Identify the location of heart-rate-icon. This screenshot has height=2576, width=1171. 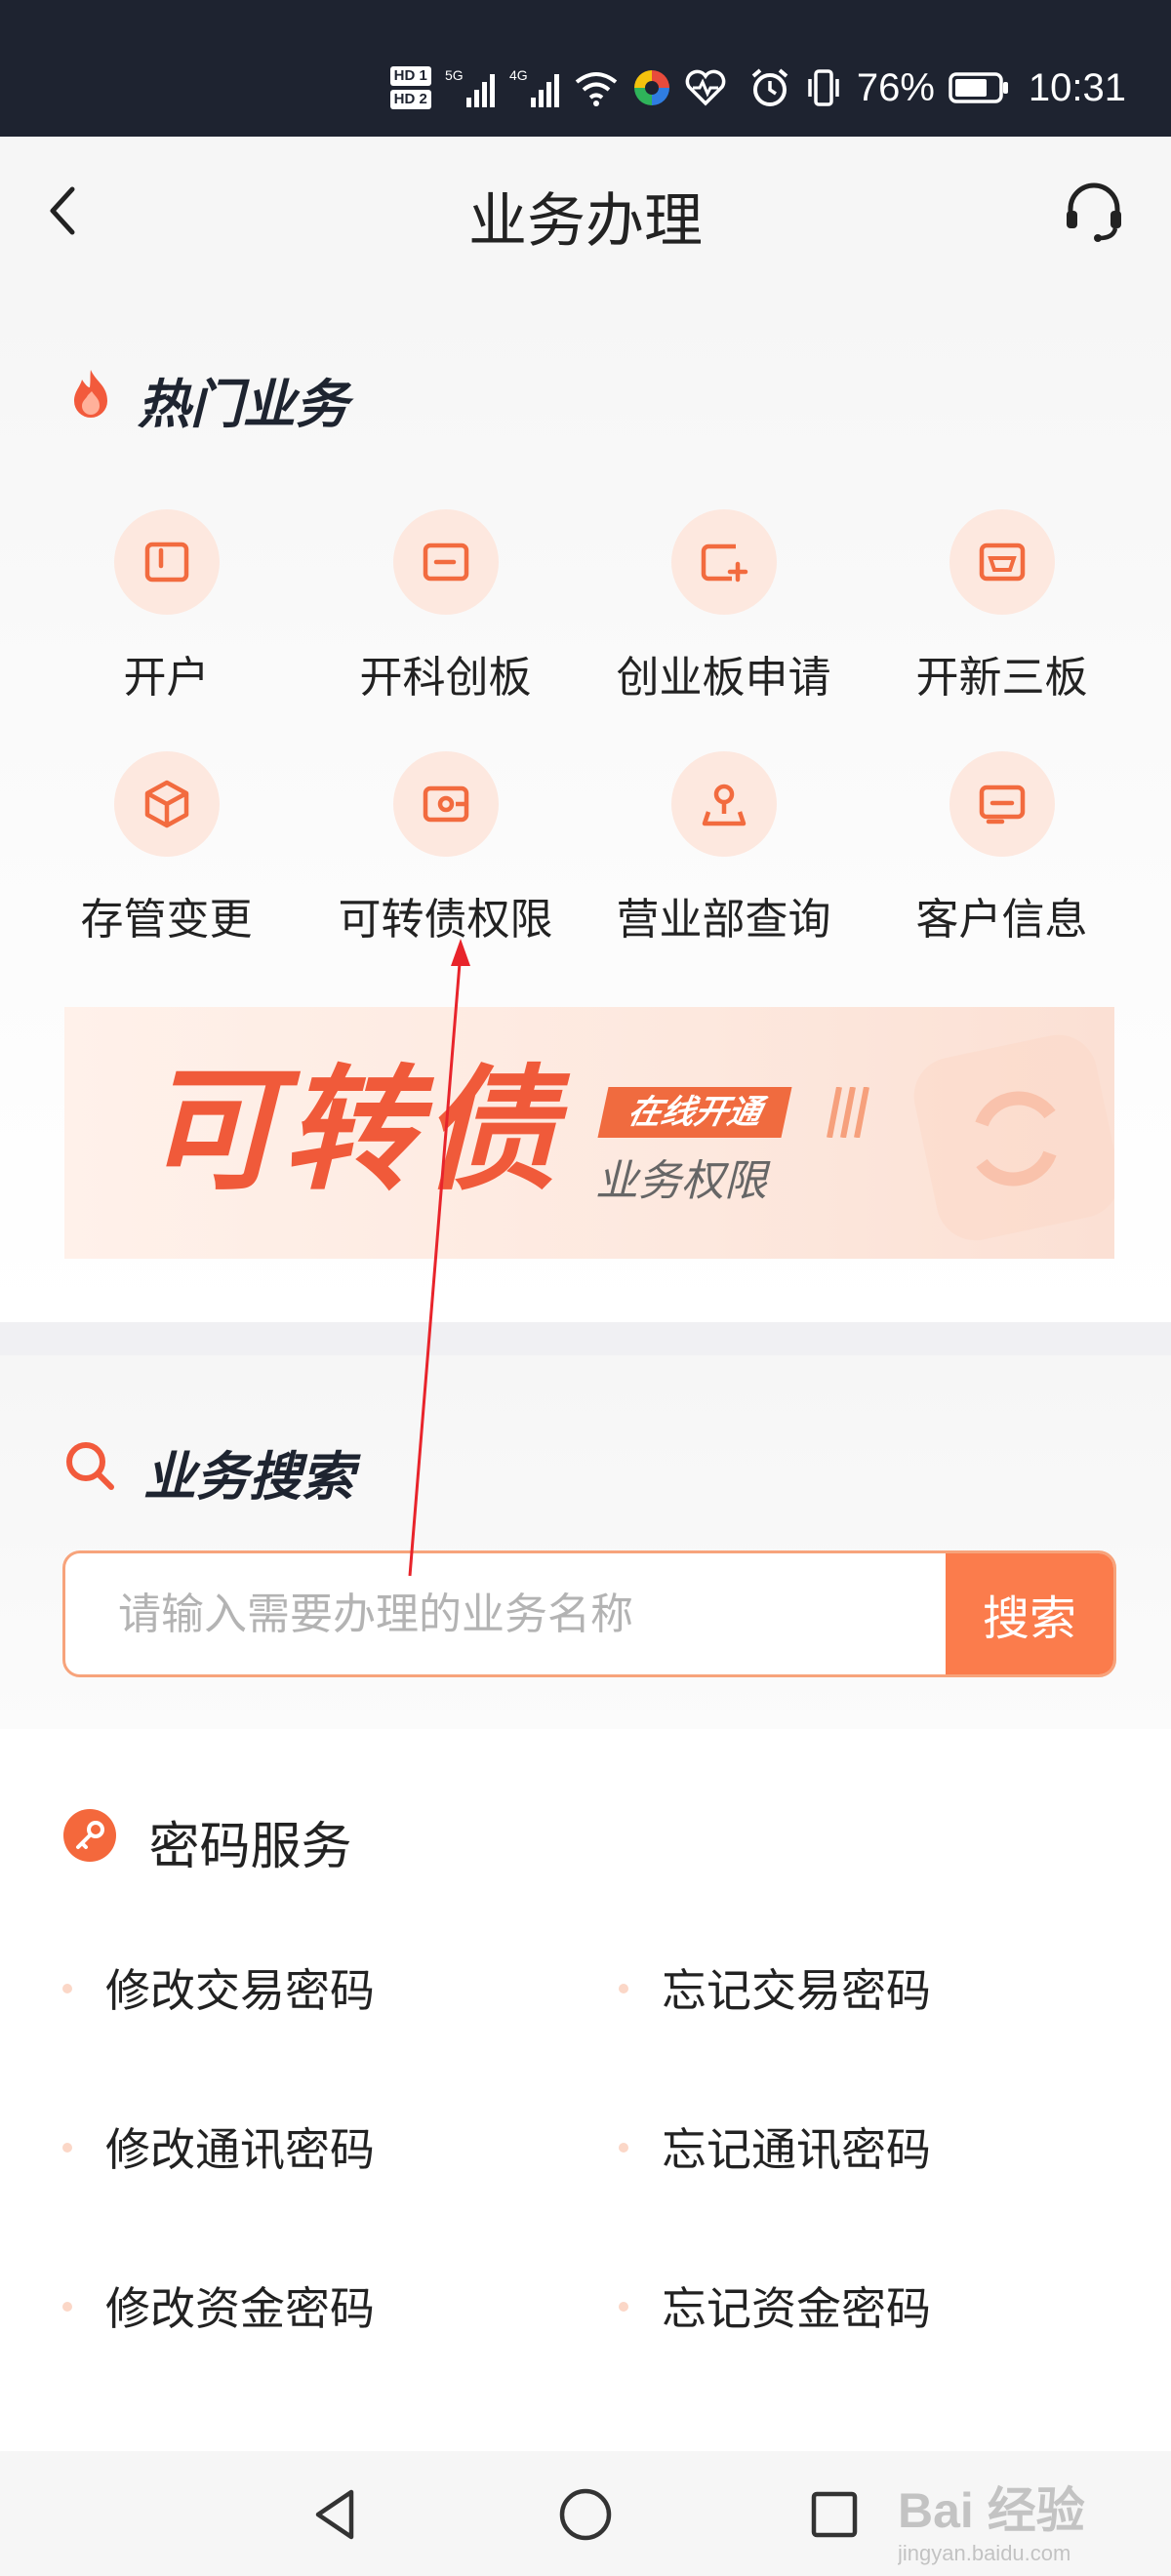
(705, 87).